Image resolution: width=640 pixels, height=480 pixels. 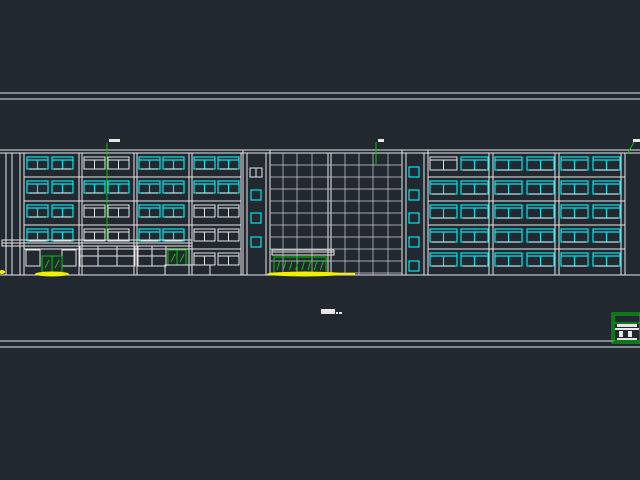 I want to click on building-stamp-icon, so click(x=625, y=328).